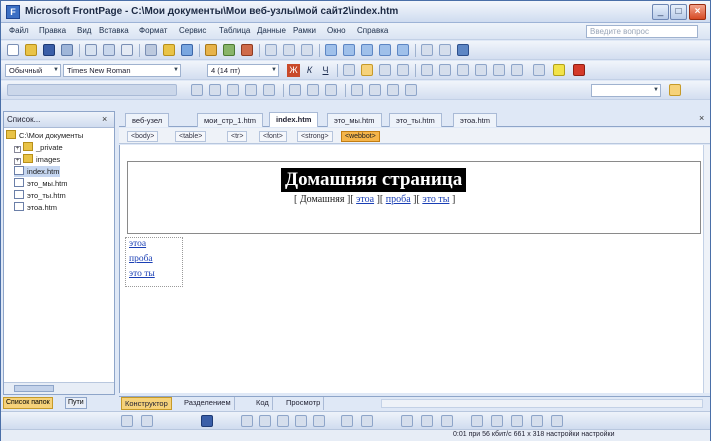 This screenshot has width=711, height=441. What do you see at coordinates (517, 70) in the screenshot?
I see `increase-indent-icon` at bounding box center [517, 70].